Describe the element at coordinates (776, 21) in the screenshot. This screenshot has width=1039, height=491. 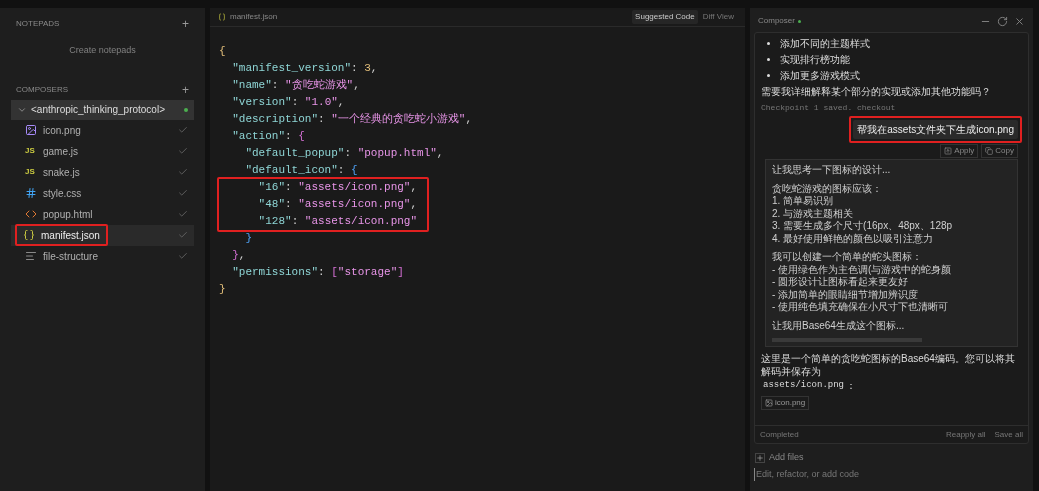
I see `panel-title: Composer` at that location.